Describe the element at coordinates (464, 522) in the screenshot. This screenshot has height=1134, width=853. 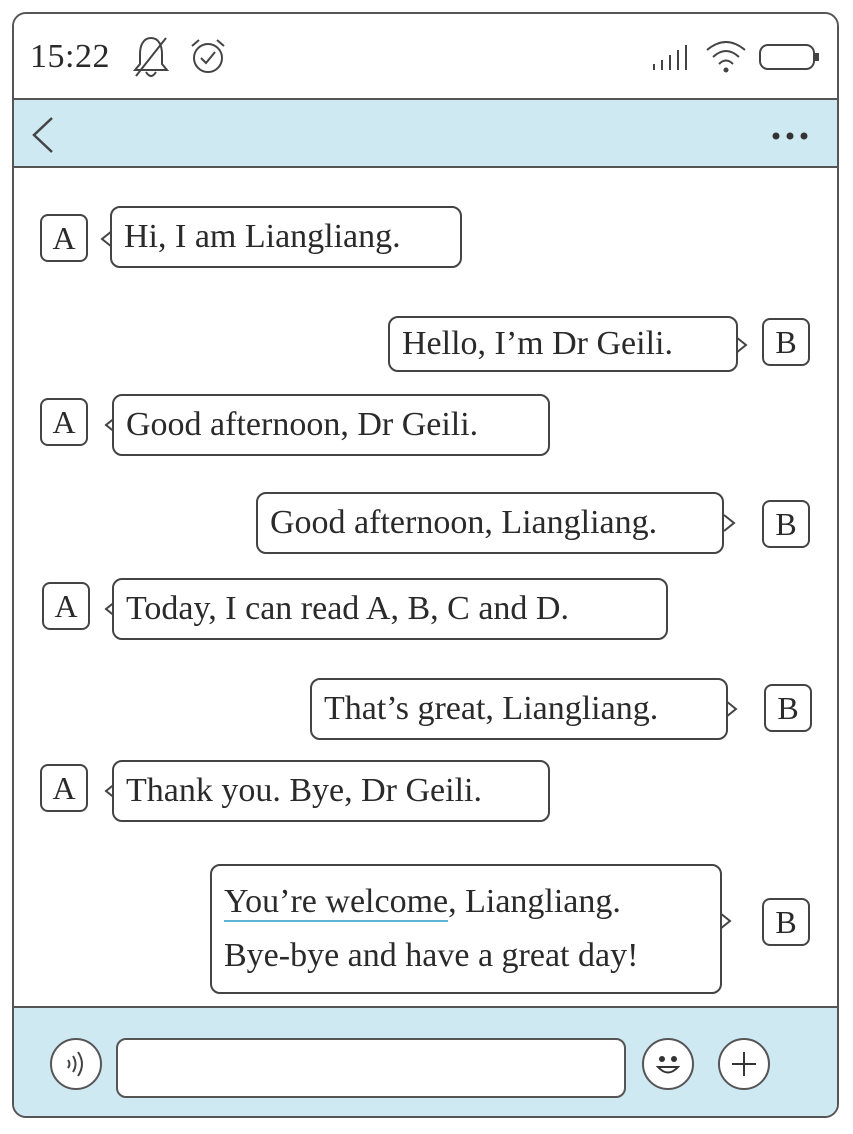
I see `message-text: Good afternoon, Liangliang.` at that location.